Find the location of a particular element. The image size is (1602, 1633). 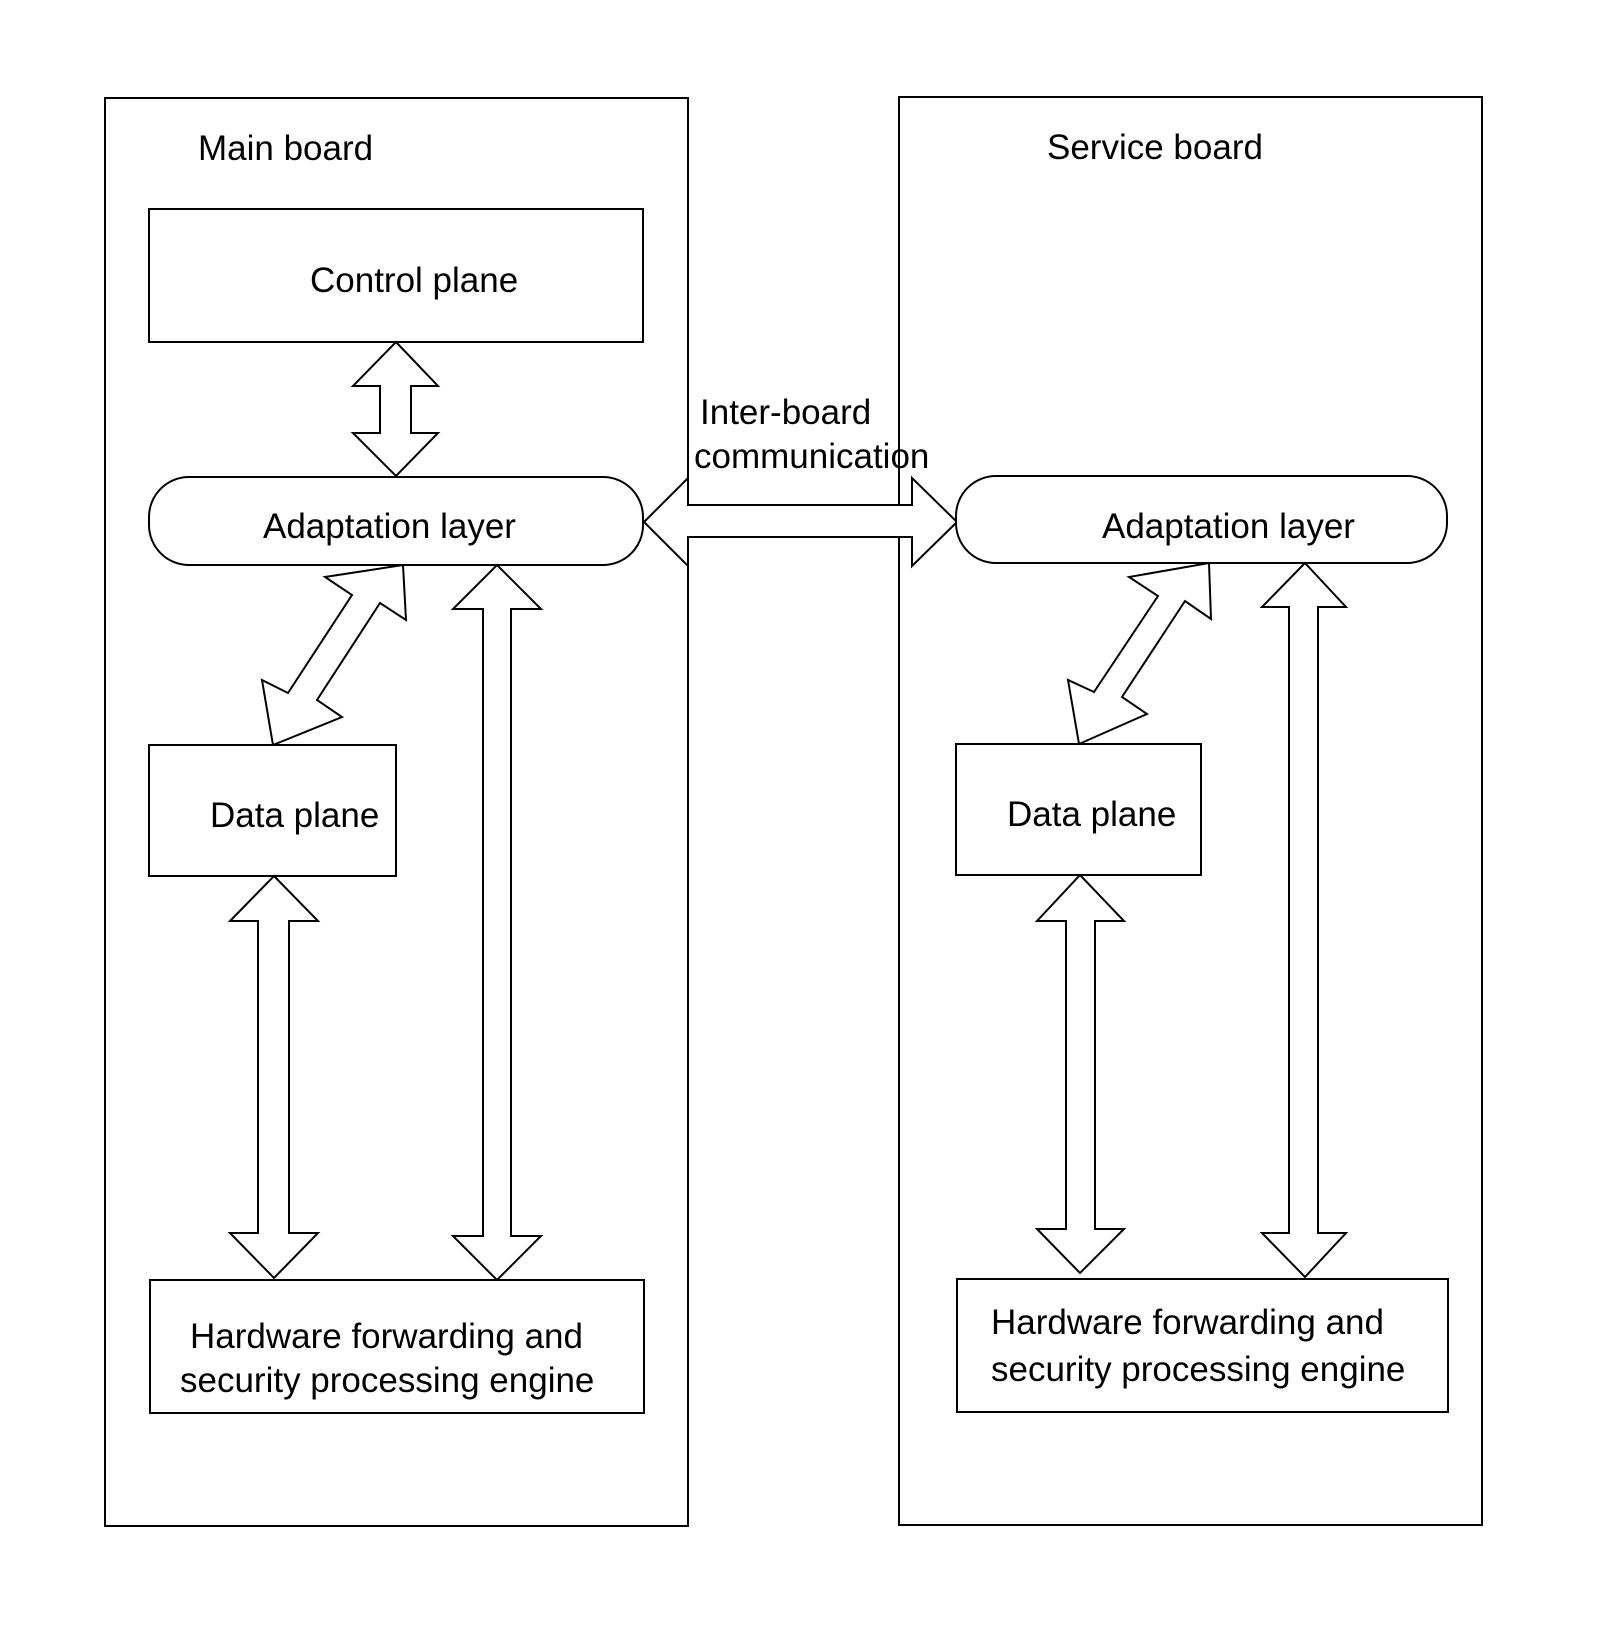

service-engine-label-line2: security processing engine is located at coordinates (1198, 1369).